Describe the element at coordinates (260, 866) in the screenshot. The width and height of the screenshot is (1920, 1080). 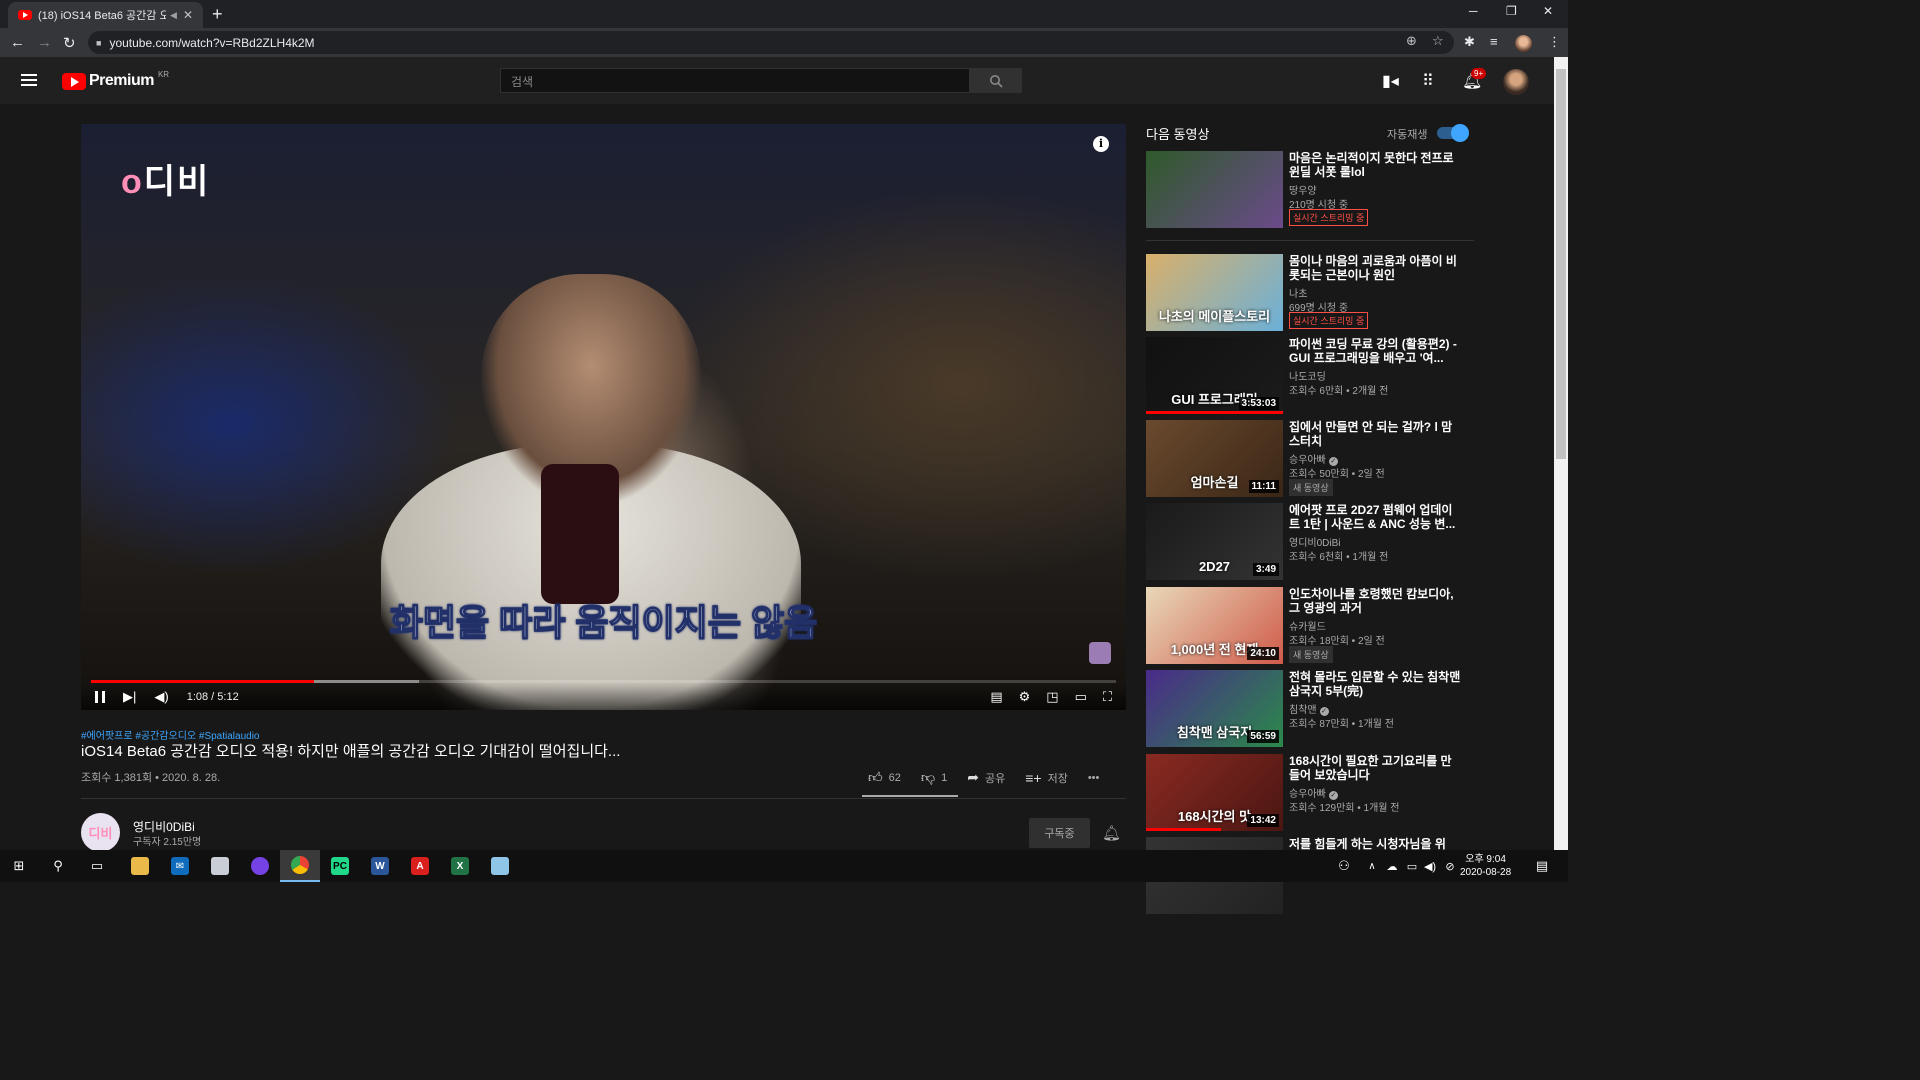
I see `firefox-icon` at that location.